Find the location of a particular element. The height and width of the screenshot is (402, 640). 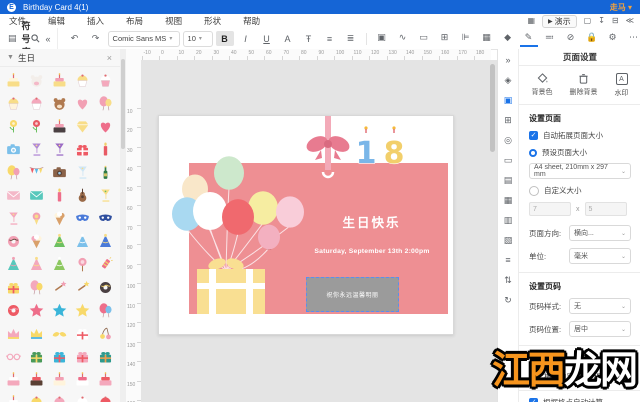

collapse-panel-icon: » is located at coordinates (507, 60).